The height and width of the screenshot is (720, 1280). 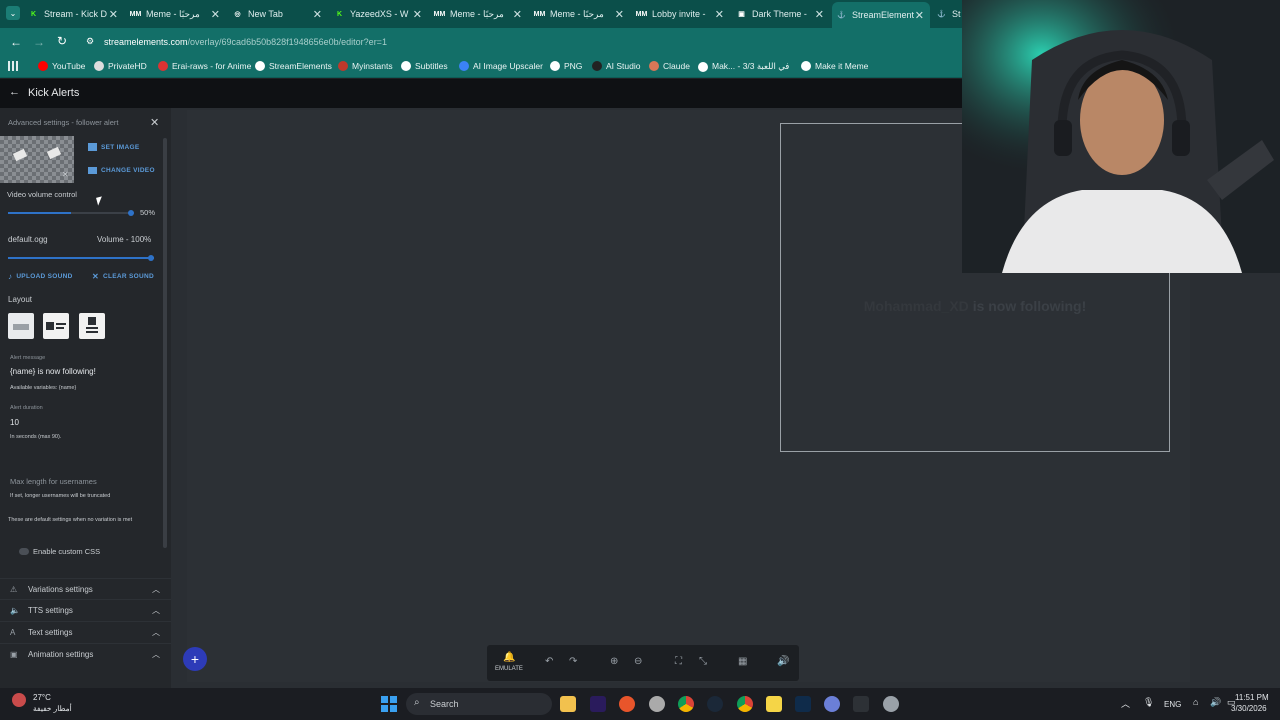 What do you see at coordinates (614, 661) in the screenshot?
I see `zoom-in-icon: ⊕` at bounding box center [614, 661].